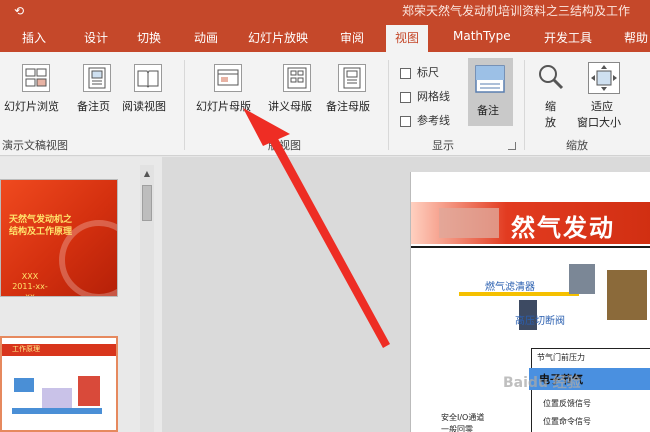 The image size is (650, 432). Describe the element at coordinates (463, 417) in the screenshot. I see `safety-channel-label: 安全I/O通道` at that location.